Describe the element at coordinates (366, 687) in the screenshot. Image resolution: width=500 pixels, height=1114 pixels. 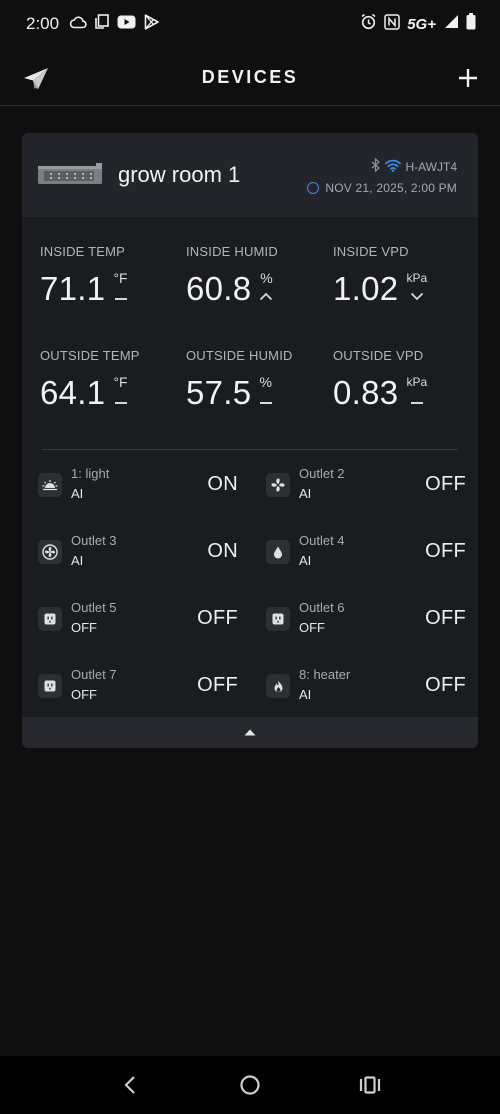
I see `outlet-8: 8: heater AI OFF` at that location.